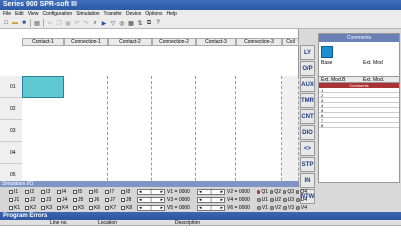  Describe the element at coordinates (16, 200) in the screenshot. I see `input-checkbox: J1` at that location.